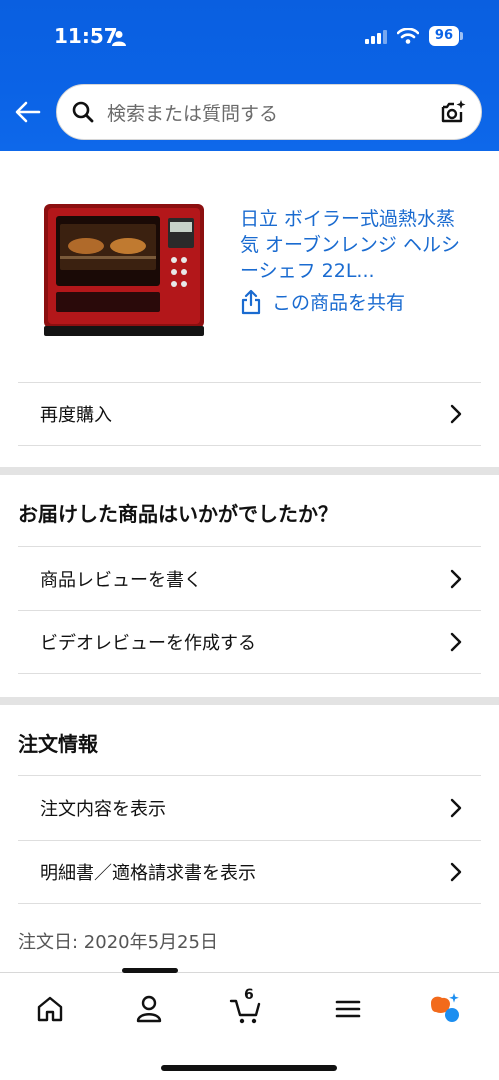 Image resolution: width=499 pixels, height=1080 pixels. I want to click on camera-search-icon, so click(453, 112).